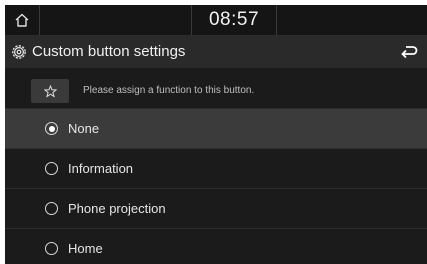 This screenshot has width=427, height=264. I want to click on custom-button-indicator, so click(50, 91).